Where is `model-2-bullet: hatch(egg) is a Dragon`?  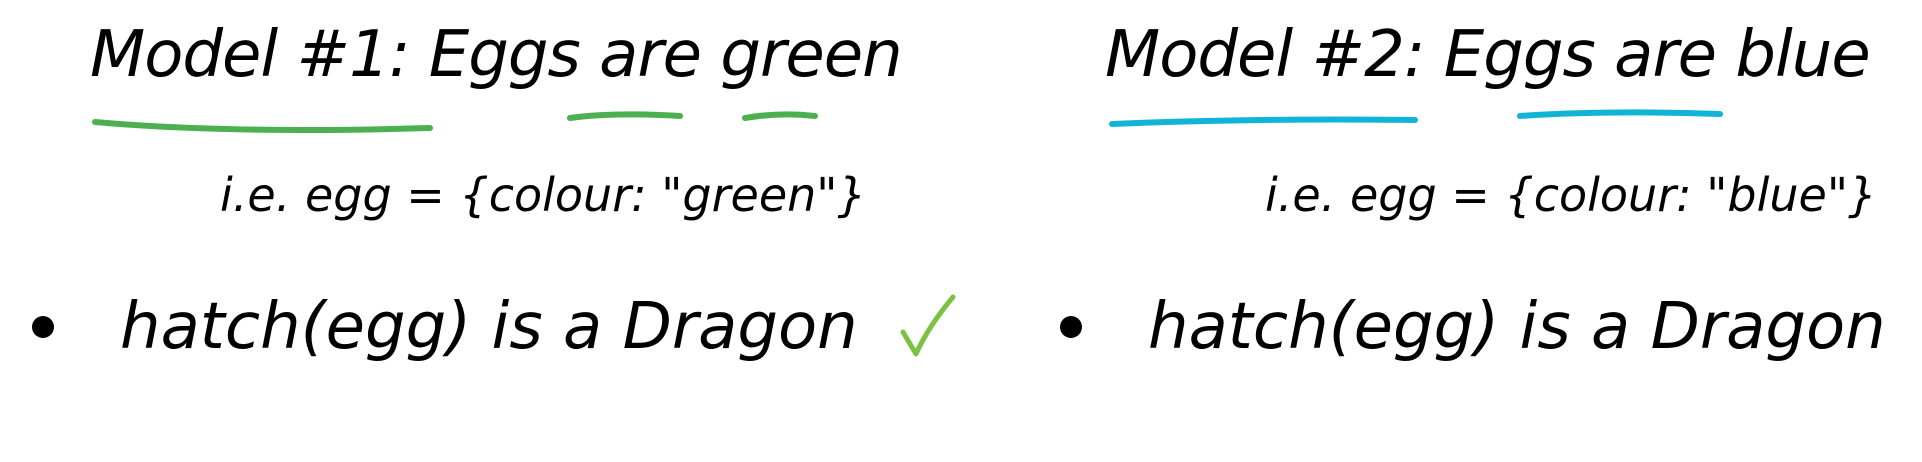 model-2-bullet: hatch(egg) is a Dragon is located at coordinates (1491, 327).